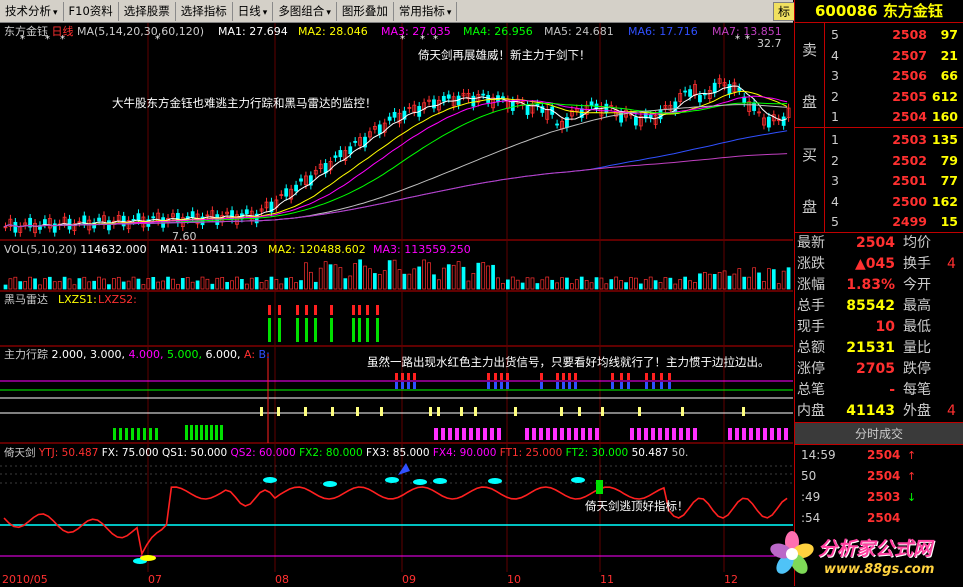  What do you see at coordinates (909, 201) in the screenshot?
I see `price: 2500` at bounding box center [909, 201].